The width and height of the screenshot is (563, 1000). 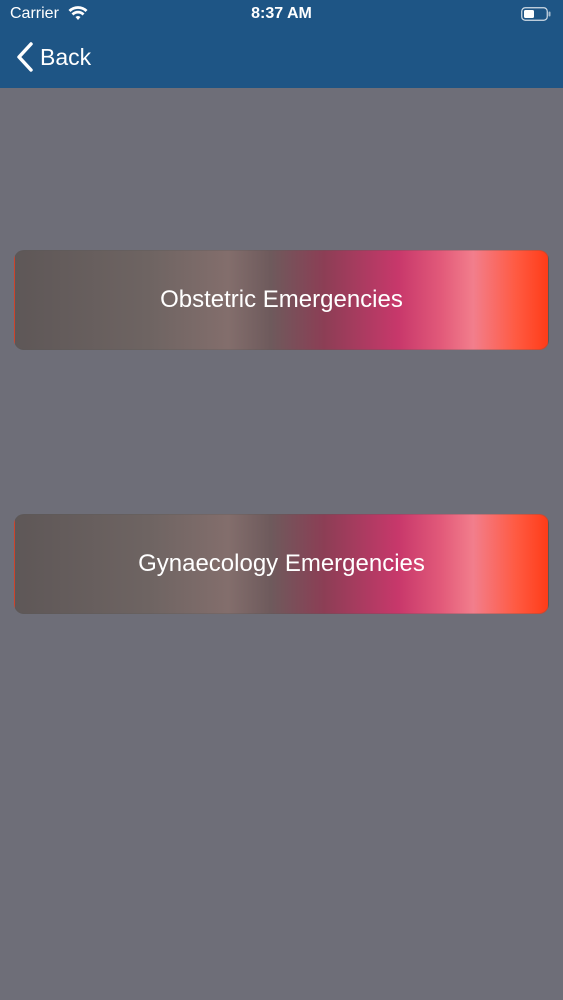 I want to click on gynaecology-emergencies-label: Gynaecology Emergencies, so click(x=281, y=563).